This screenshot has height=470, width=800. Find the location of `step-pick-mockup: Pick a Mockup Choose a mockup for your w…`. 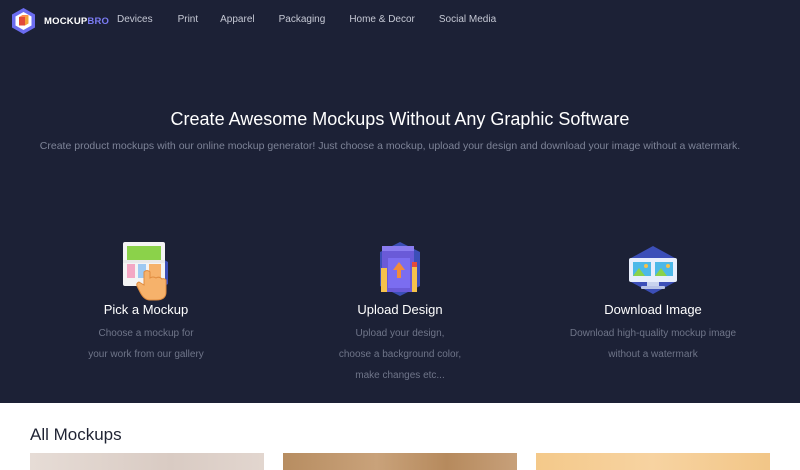

step-pick-mockup: Pick a Mockup Choose a mockup for your w… is located at coordinates (146, 302).